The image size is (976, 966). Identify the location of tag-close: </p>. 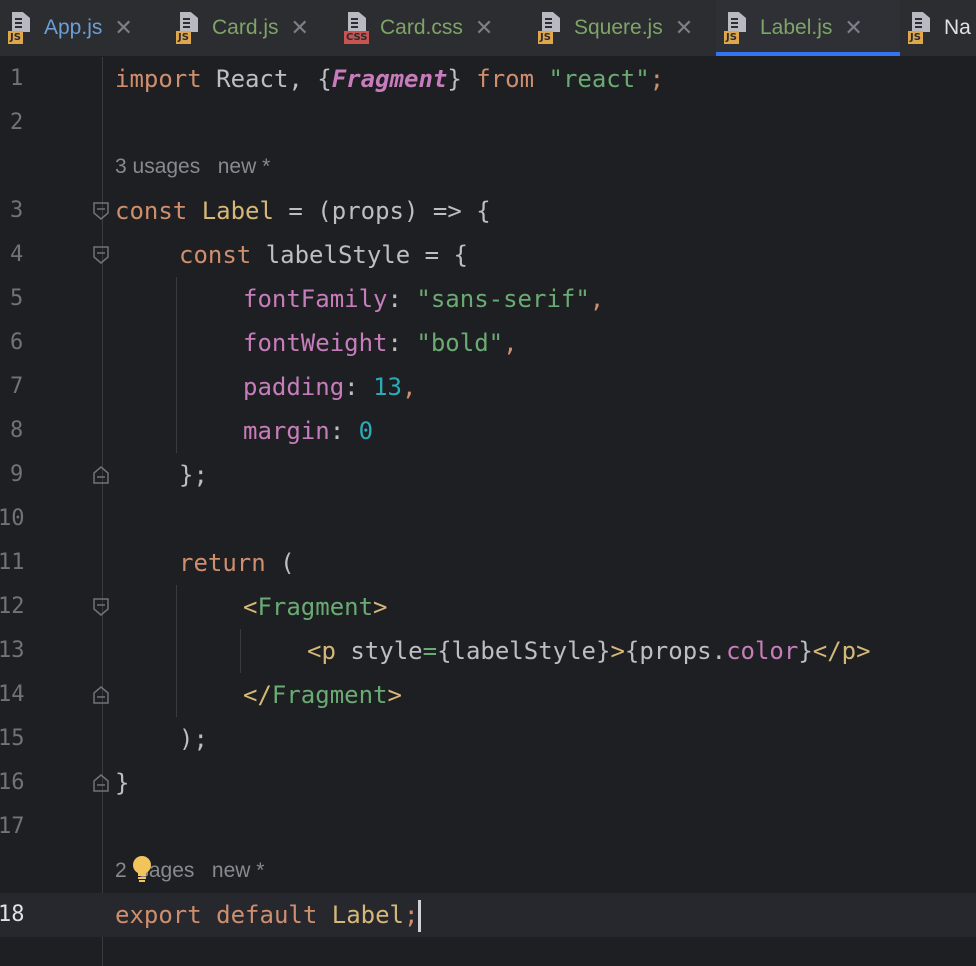
(841, 651).